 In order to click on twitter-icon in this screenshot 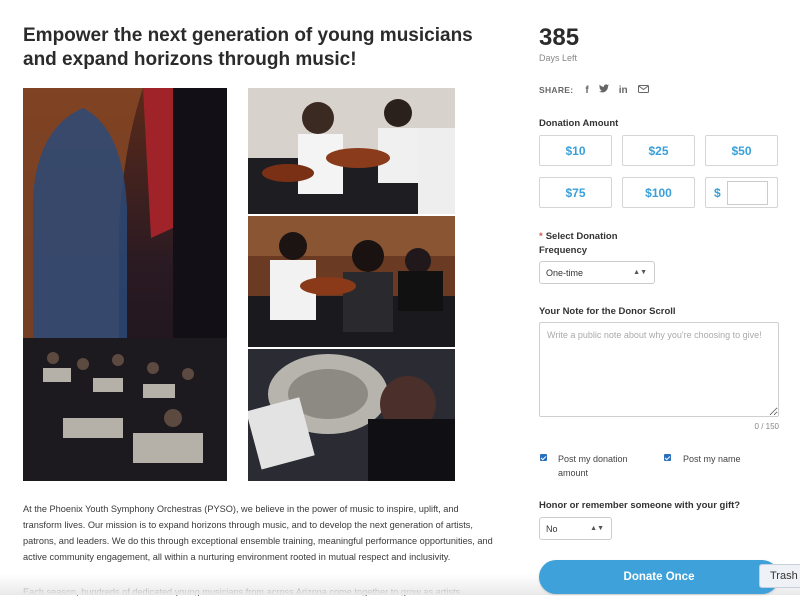, I will do `click(603, 90)`.